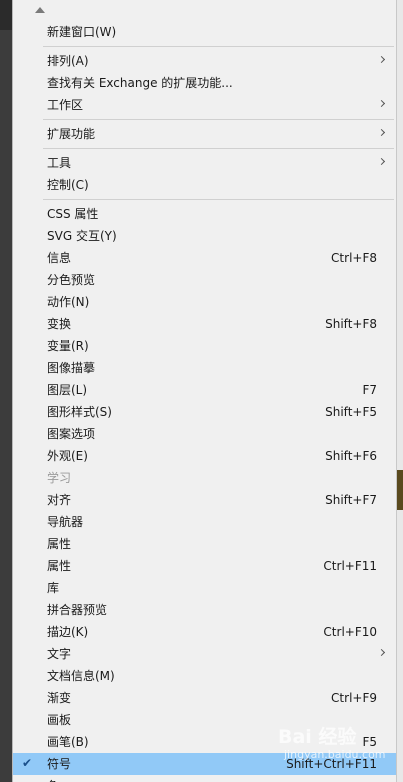 This screenshot has width=403, height=782. What do you see at coordinates (59, 324) in the screenshot?
I see `menu-item-label: 变换` at bounding box center [59, 324].